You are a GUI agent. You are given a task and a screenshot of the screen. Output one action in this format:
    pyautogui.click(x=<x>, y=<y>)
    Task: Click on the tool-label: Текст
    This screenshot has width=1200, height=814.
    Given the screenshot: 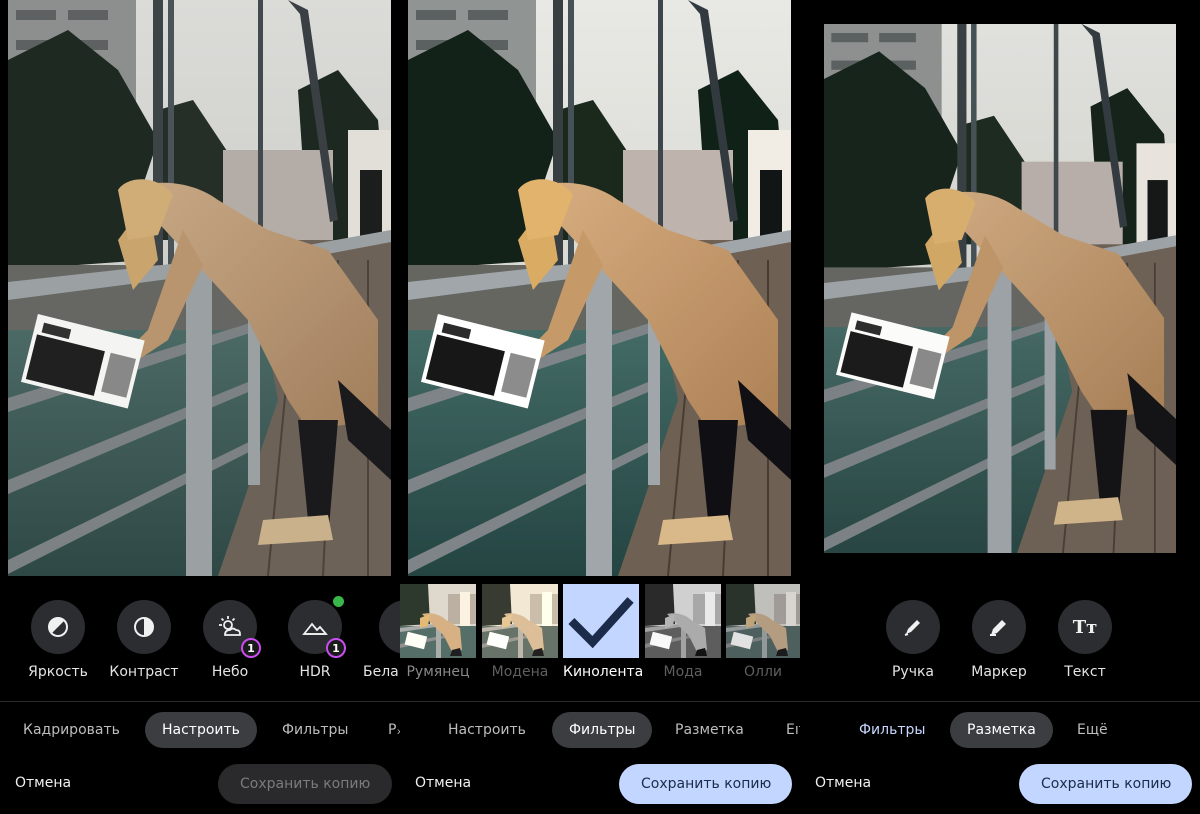 What is the action you would take?
    pyautogui.click(x=1085, y=672)
    